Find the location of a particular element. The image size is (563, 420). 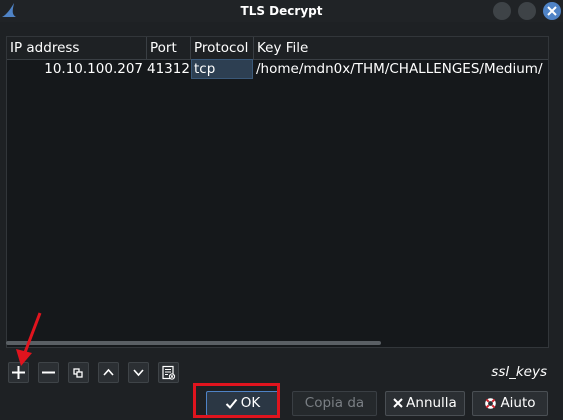

help-button-label: Aiuto is located at coordinates (518, 403).